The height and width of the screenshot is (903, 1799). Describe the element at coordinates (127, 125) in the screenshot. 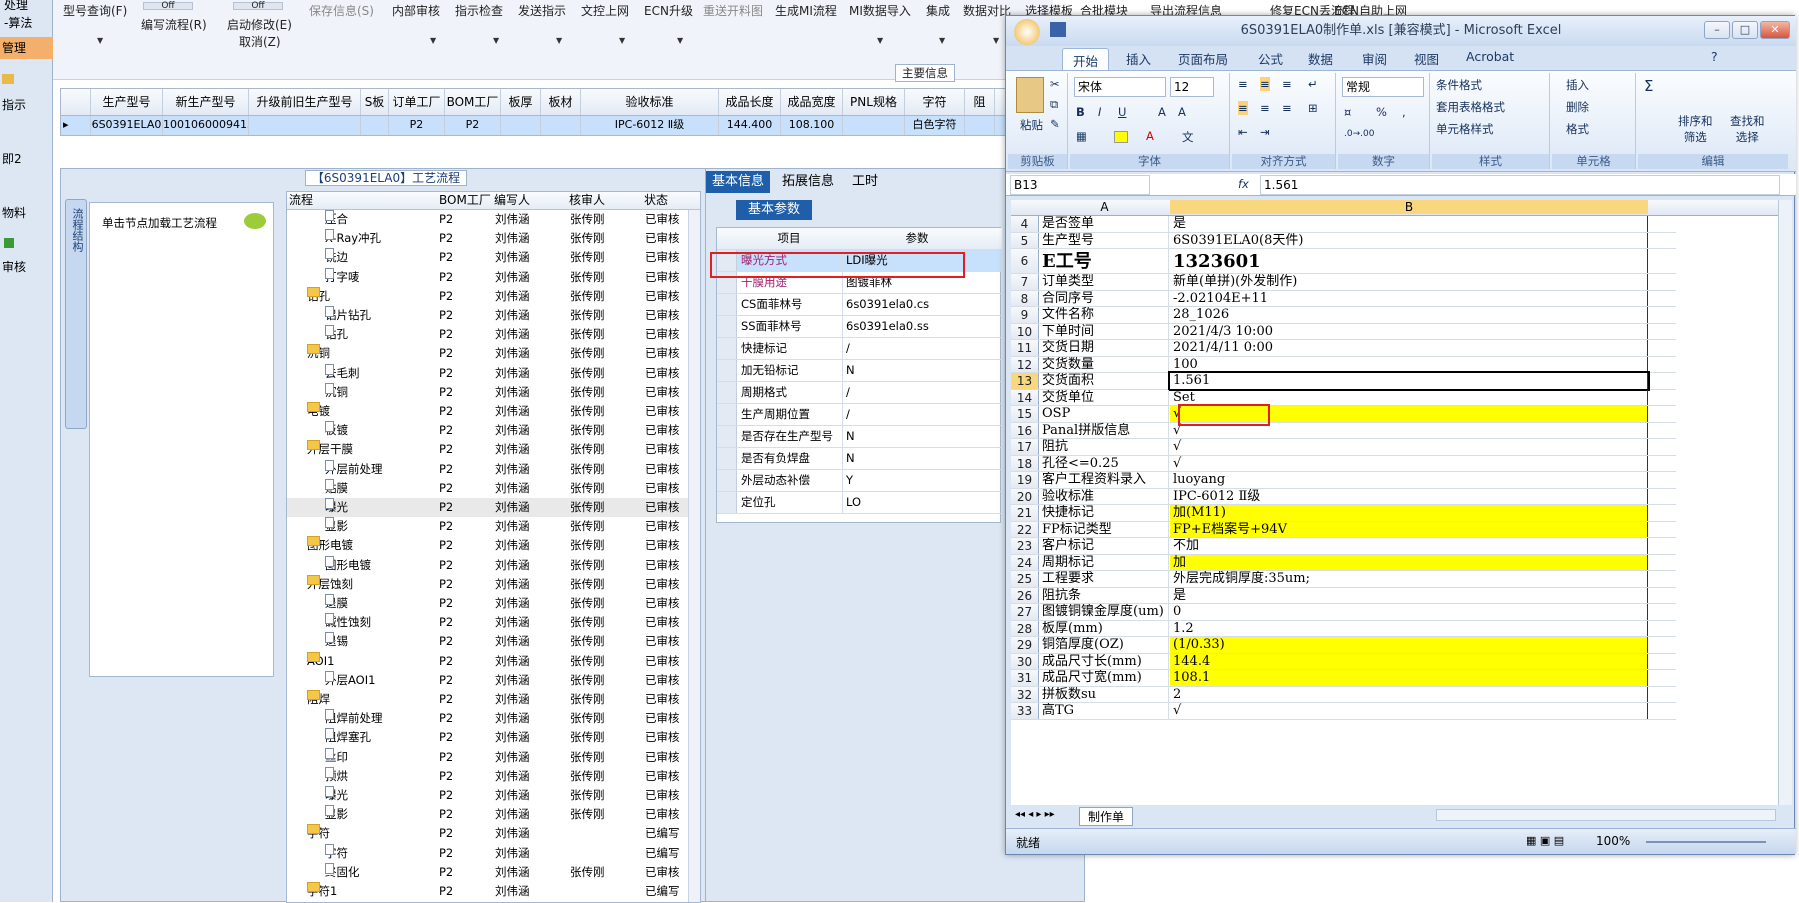

I see `cell: 6S0391ELA0` at that location.